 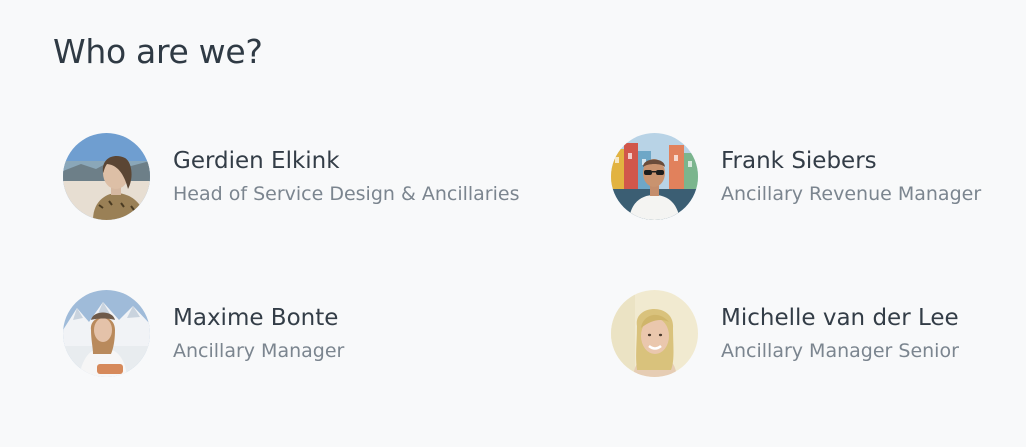 I want to click on member-role: Ancillary Manager Senior, so click(x=840, y=351).